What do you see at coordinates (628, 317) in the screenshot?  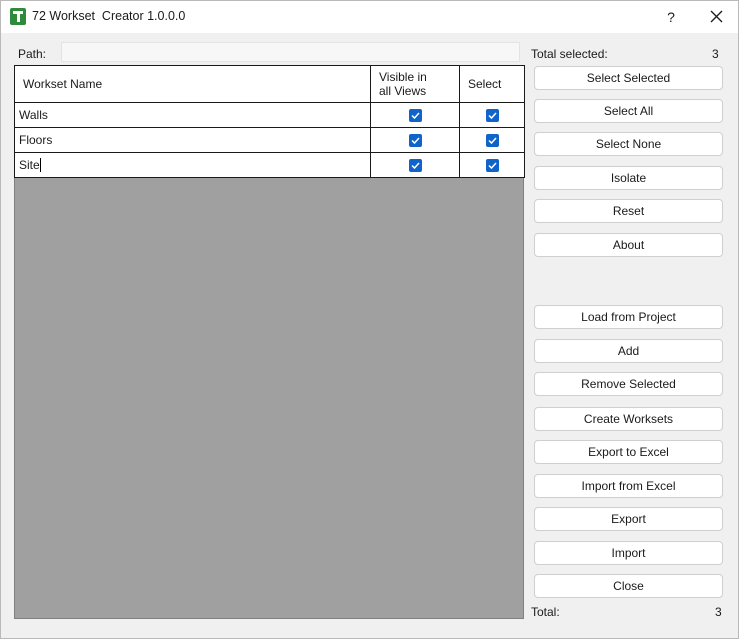 I see `load-from-project-button: Load from Project` at bounding box center [628, 317].